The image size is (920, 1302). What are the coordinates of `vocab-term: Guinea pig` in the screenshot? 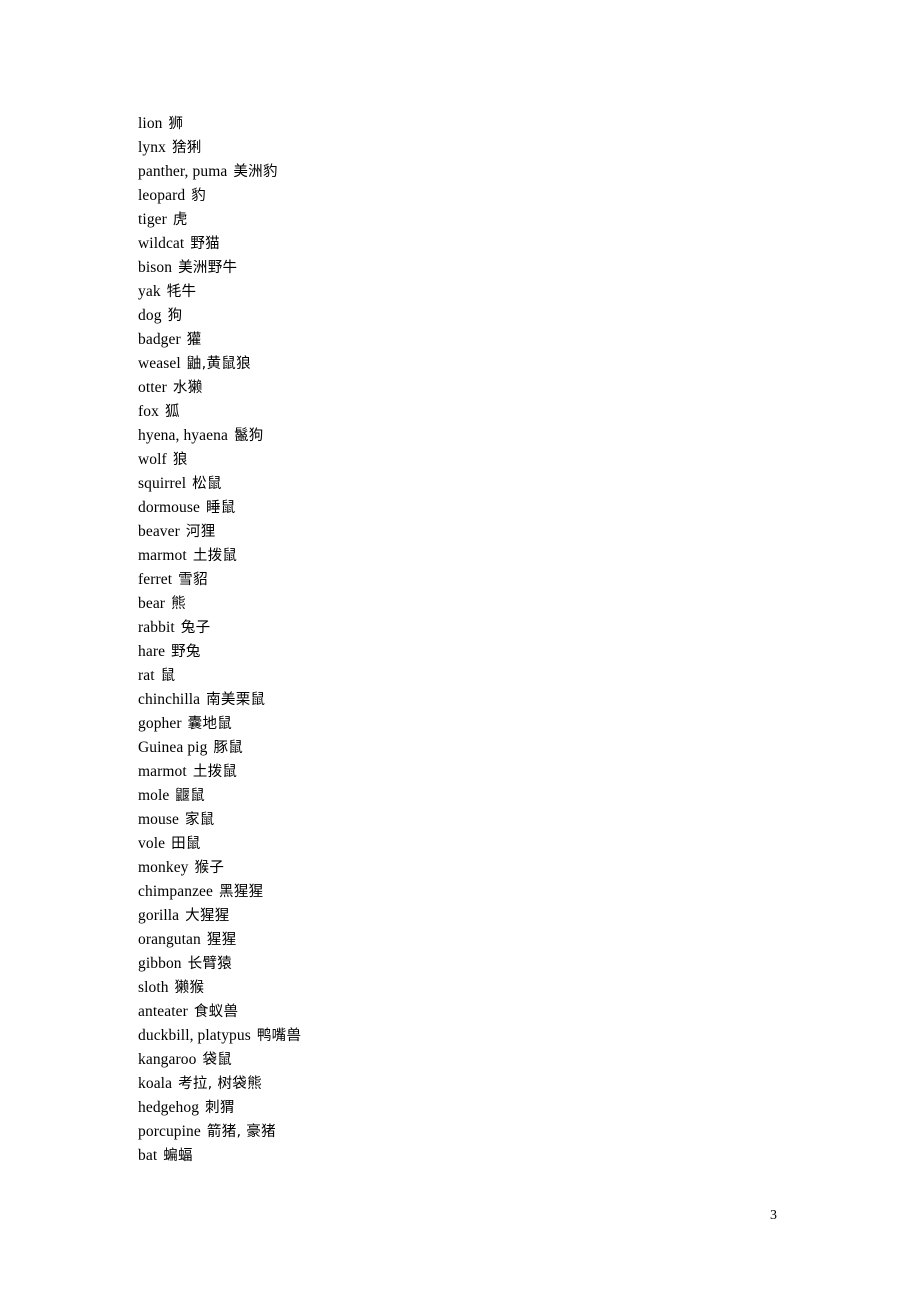 It's located at (173, 747).